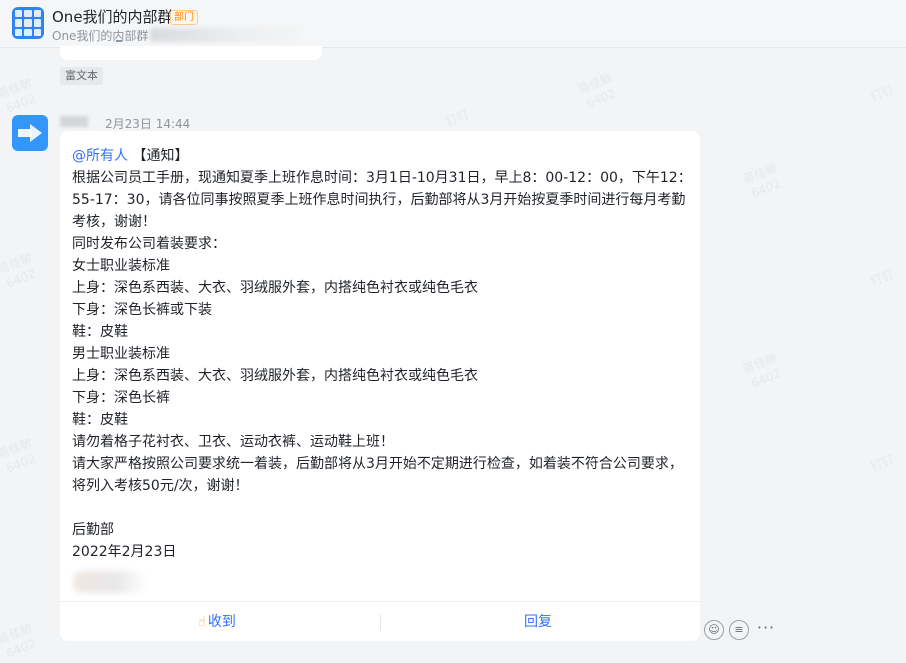 Image resolution: width=906 pixels, height=663 pixels. What do you see at coordinates (81, 76) in the screenshot?
I see `rich-text-tag: 富文本` at bounding box center [81, 76].